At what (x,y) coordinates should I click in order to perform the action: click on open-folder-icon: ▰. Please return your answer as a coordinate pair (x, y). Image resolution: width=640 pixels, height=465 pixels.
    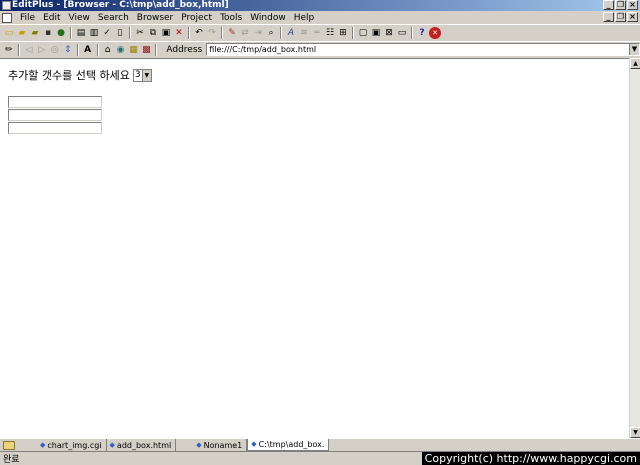
    Looking at the image, I should click on (22, 33).